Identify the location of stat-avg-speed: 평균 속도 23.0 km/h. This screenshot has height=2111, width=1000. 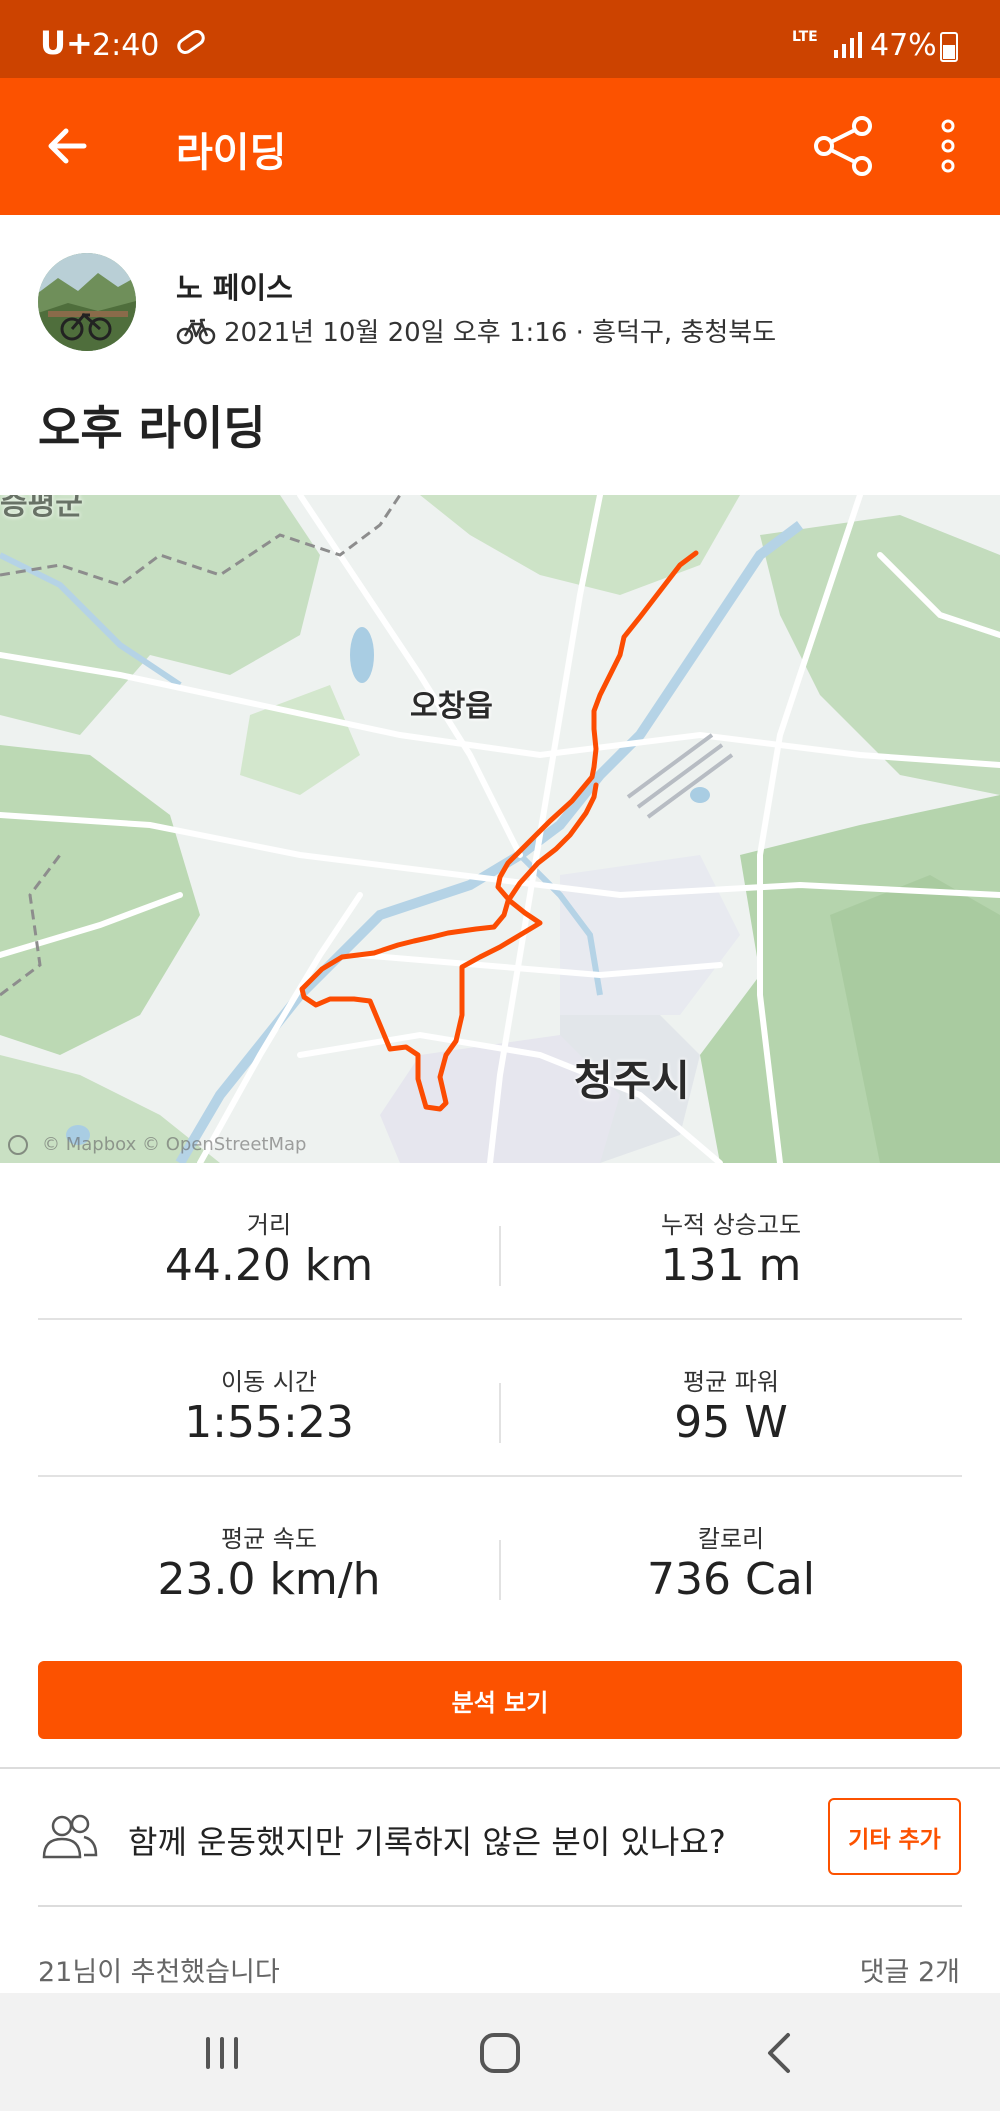
(269, 1555).